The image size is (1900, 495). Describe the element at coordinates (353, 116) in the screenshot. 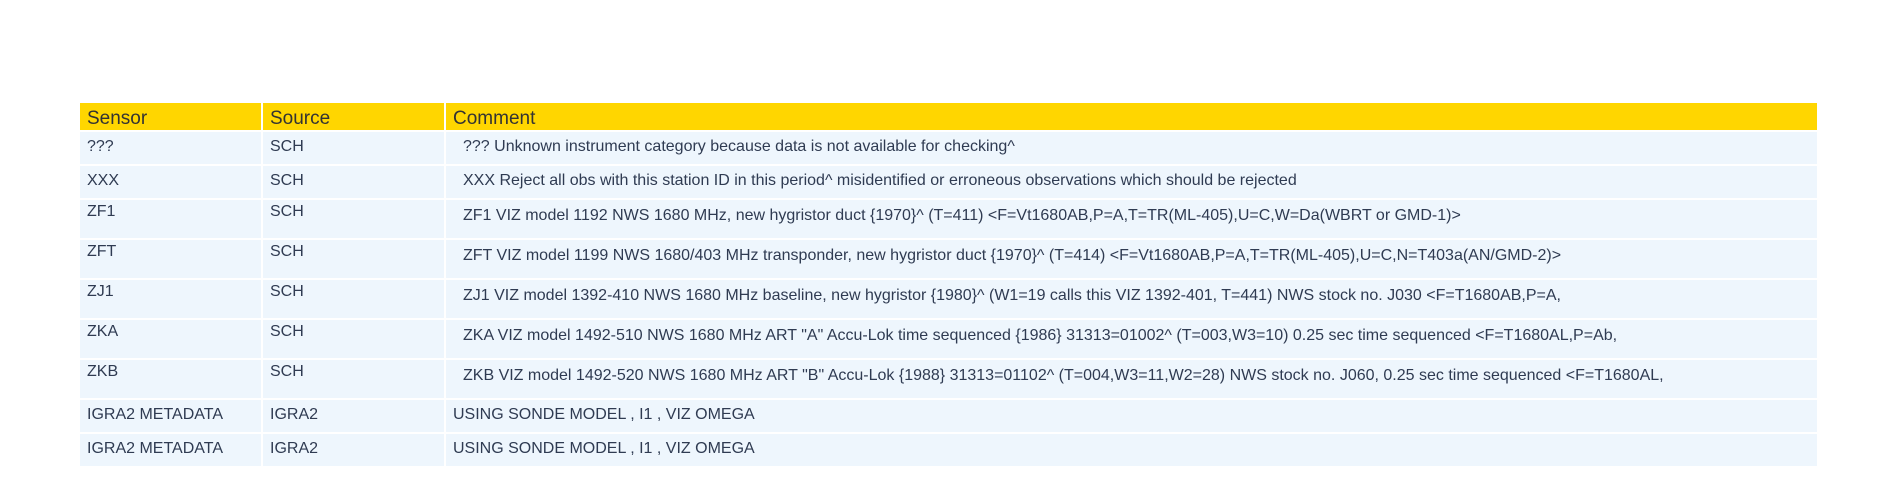

I see `column-header-source: Source` at that location.